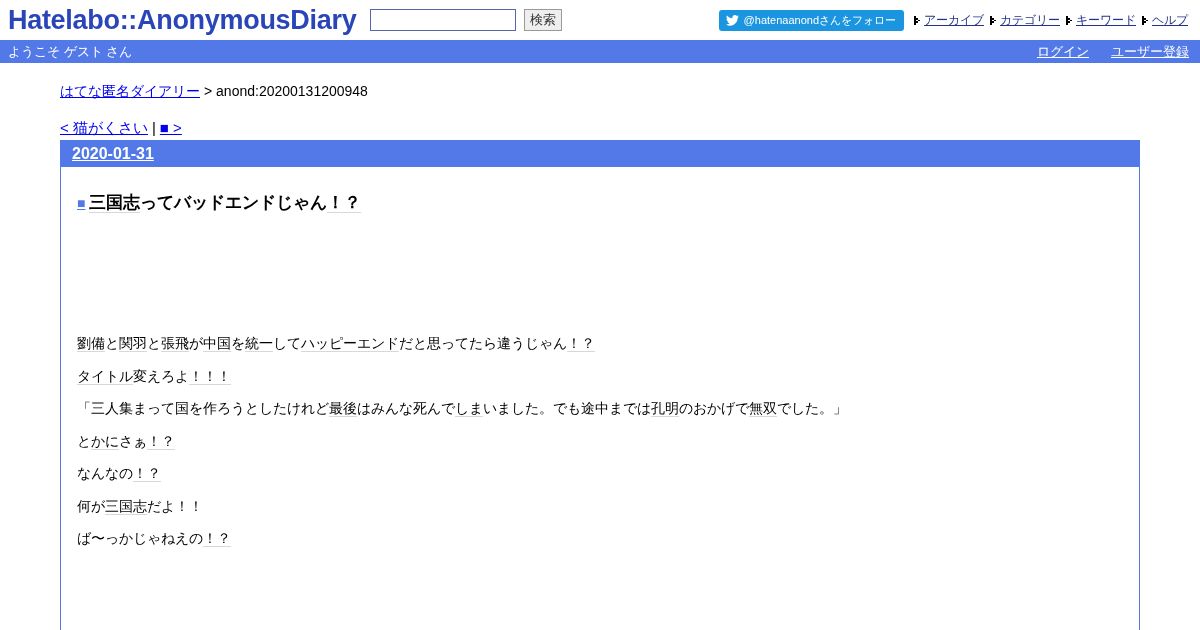 This screenshot has height=630, width=1200. Describe the element at coordinates (210, 376) in the screenshot. I see `keyword-link: ！！！` at that location.